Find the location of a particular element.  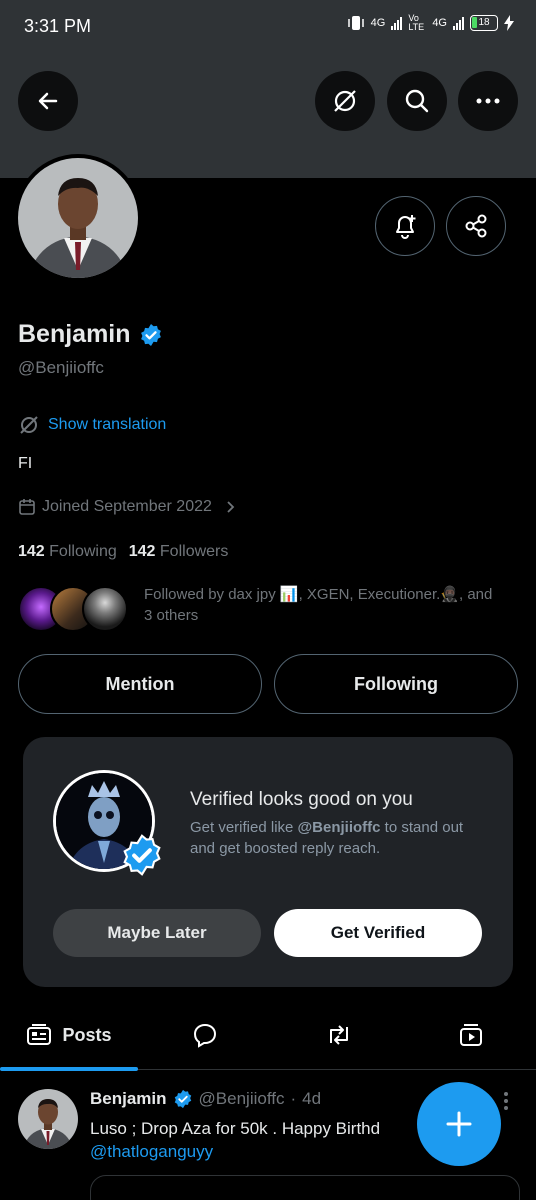

posts-icon is located at coordinates (39, 1034).